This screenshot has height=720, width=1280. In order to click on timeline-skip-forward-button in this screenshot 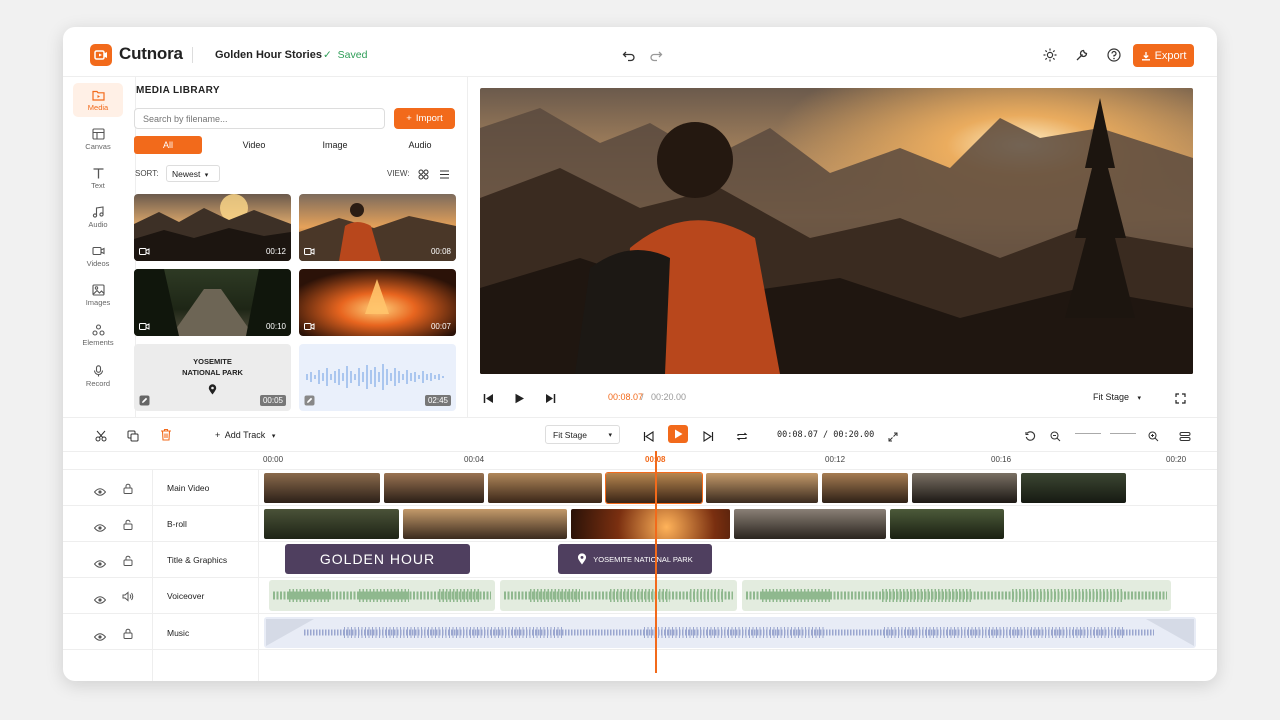, I will do `click(708, 438)`.